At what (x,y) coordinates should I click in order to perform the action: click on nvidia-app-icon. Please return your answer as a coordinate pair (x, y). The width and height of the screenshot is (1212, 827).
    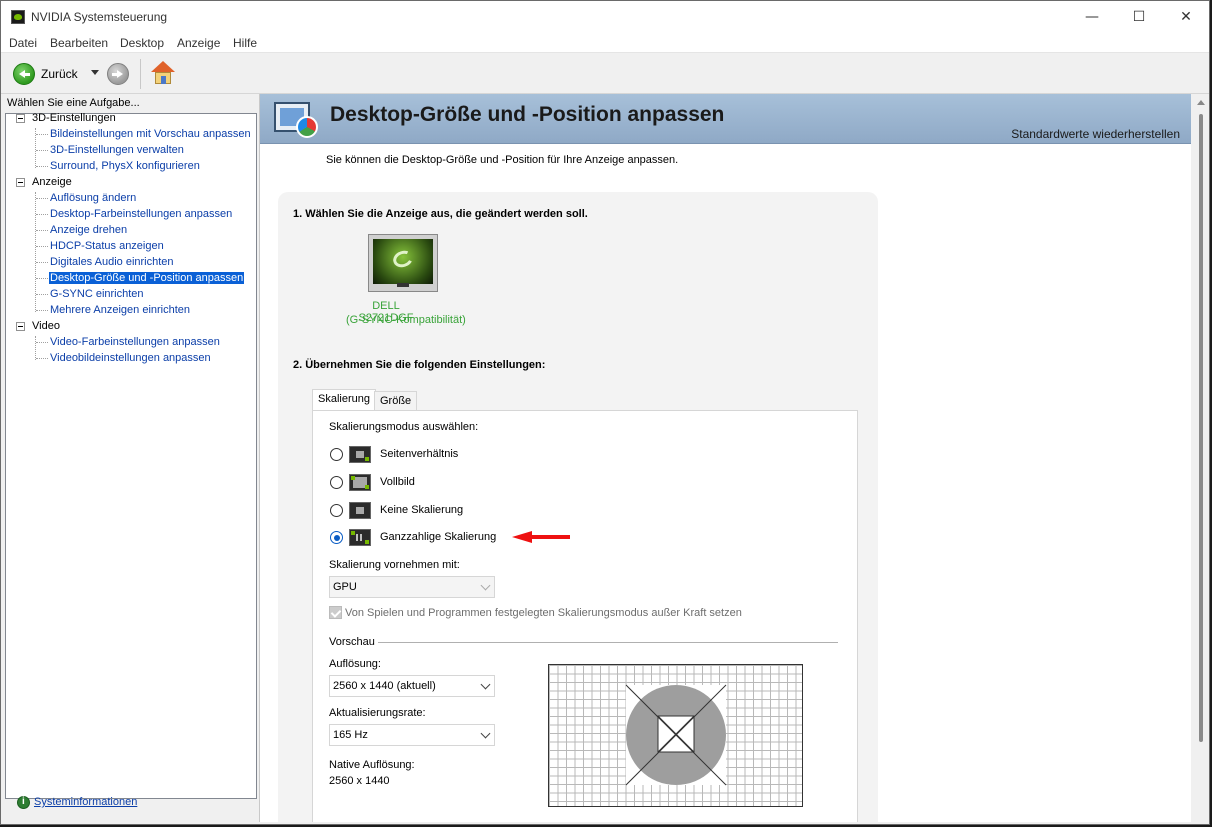
    Looking at the image, I should click on (18, 17).